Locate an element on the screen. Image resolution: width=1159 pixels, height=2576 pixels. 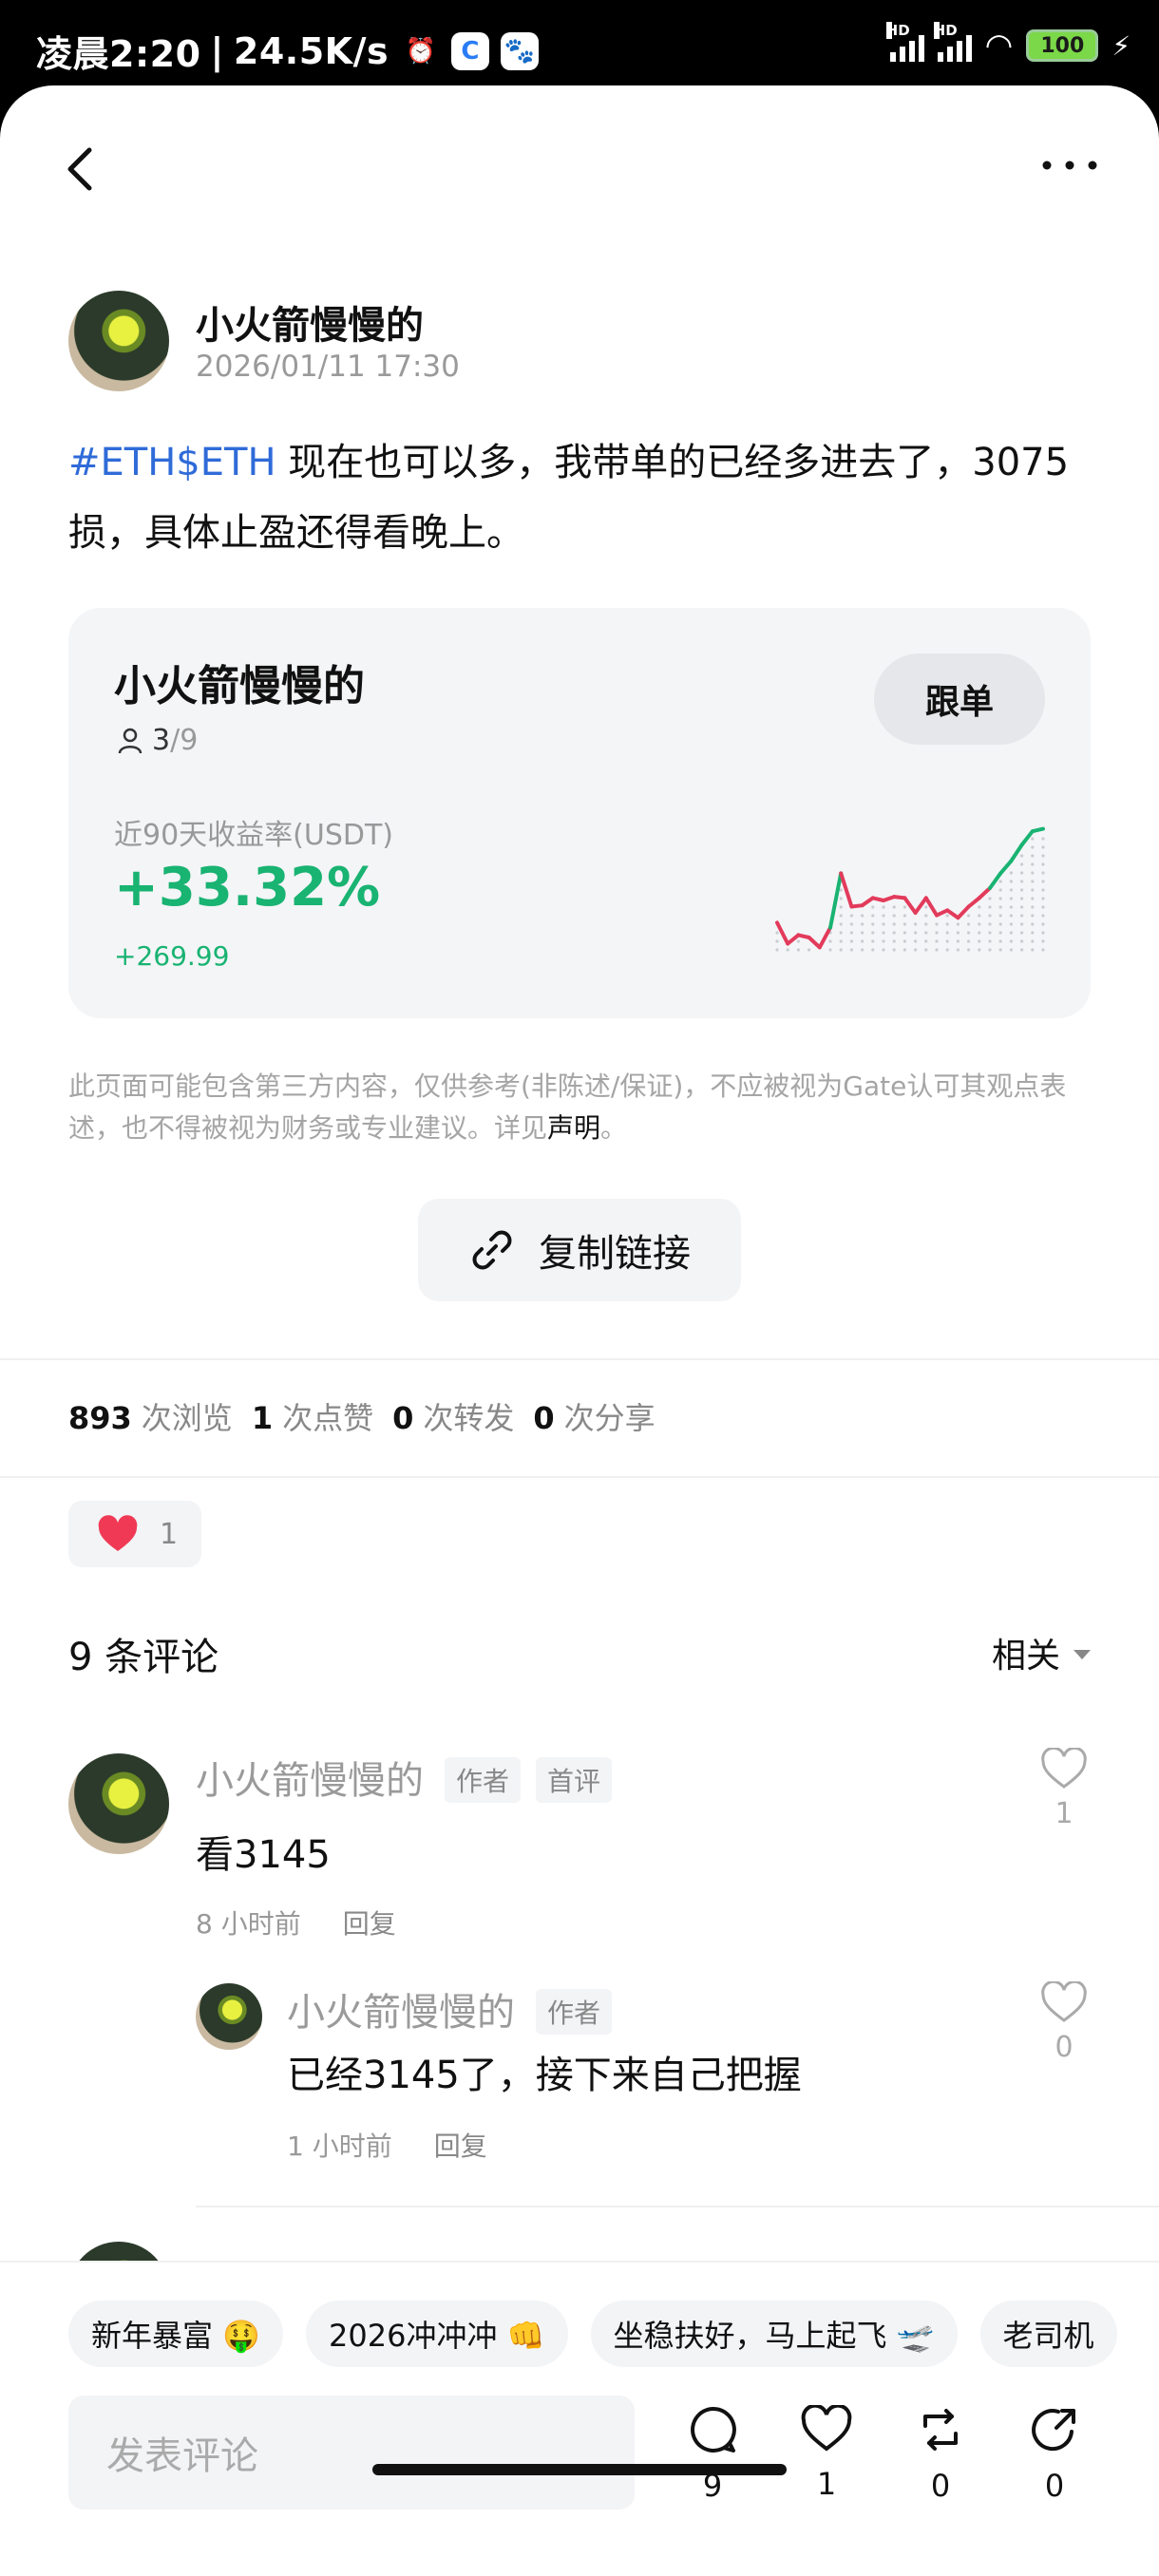
post-actions: 9 1 0 0 is located at coordinates (883, 2453).